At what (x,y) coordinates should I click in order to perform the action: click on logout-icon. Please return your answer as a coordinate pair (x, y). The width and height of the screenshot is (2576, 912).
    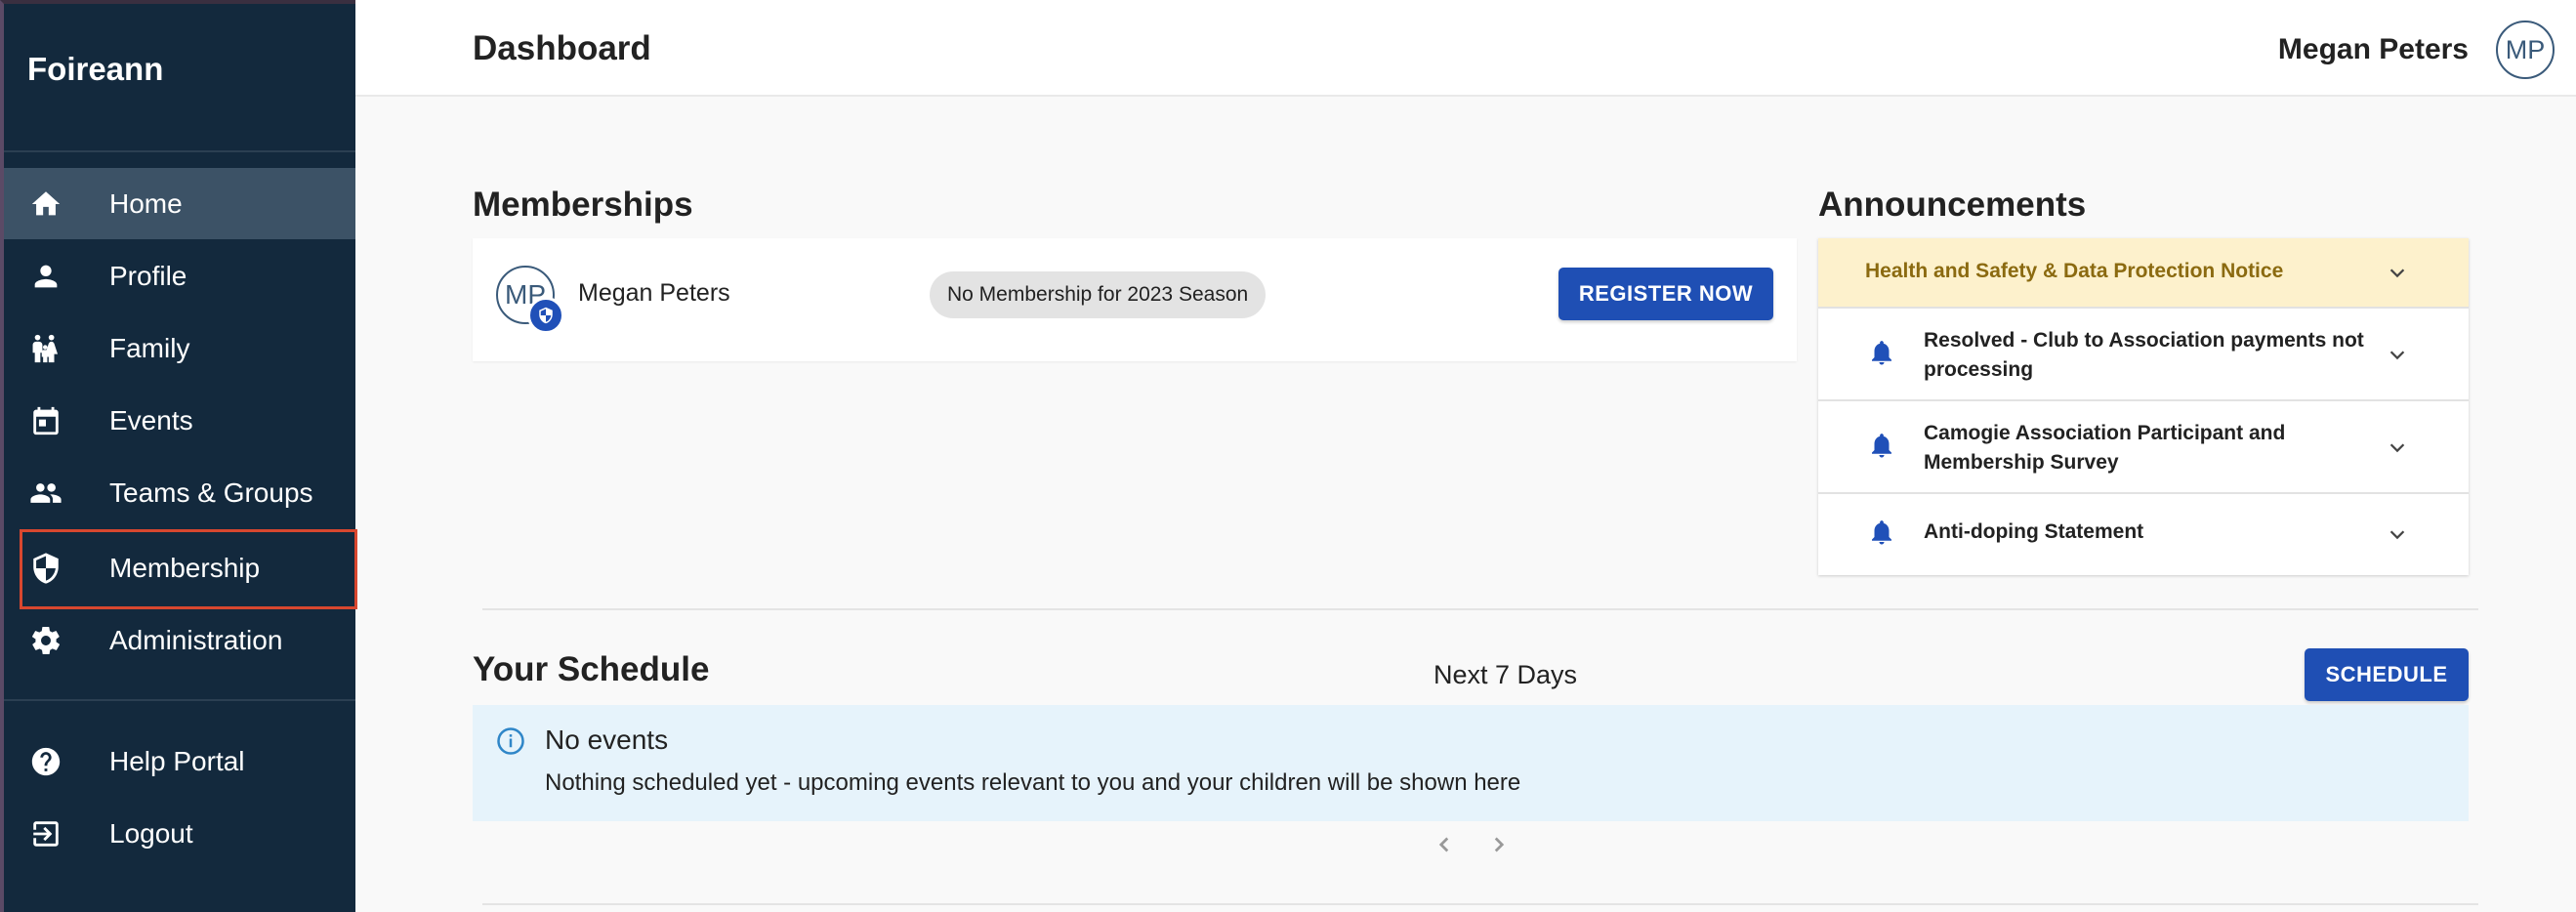
    Looking at the image, I should click on (46, 834).